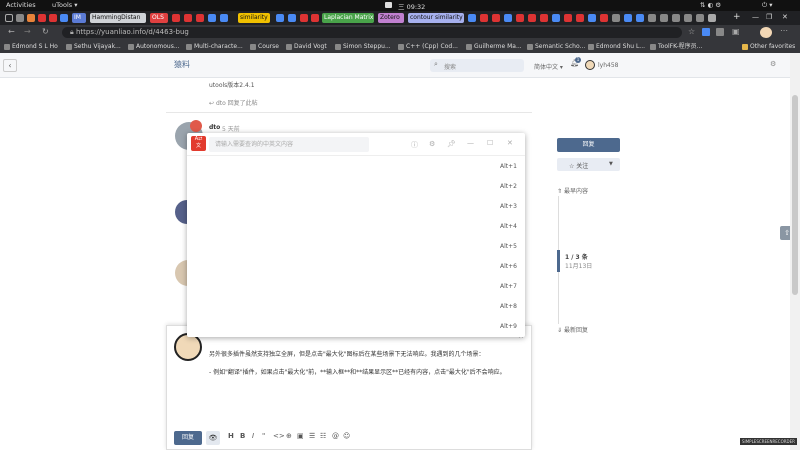  Describe the element at coordinates (21, 5) in the screenshot. I see `activities-button: Activities` at that location.